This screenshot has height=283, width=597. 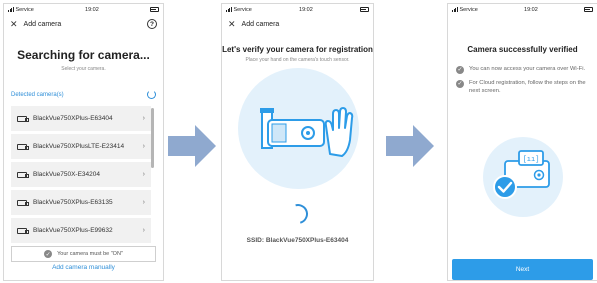 What do you see at coordinates (522, 49) in the screenshot?
I see `page-title: Camera successfully verified` at bounding box center [522, 49].